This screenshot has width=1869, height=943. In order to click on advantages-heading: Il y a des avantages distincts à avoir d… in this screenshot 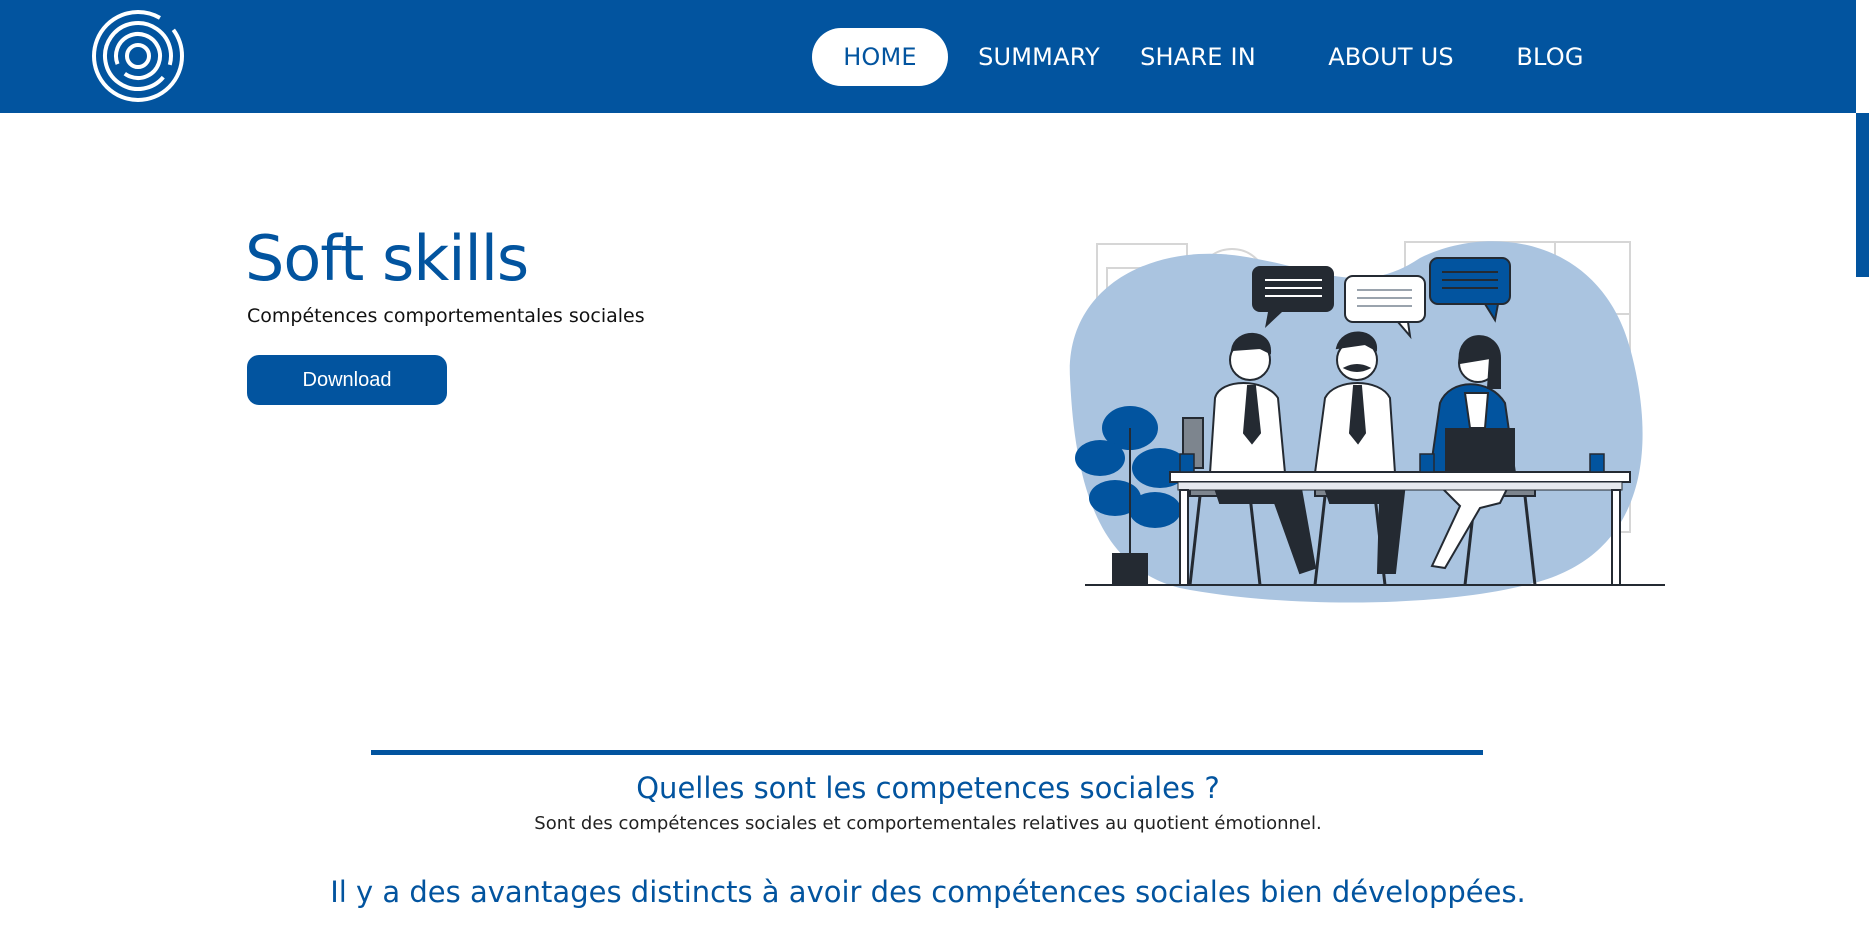, I will do `click(928, 892)`.